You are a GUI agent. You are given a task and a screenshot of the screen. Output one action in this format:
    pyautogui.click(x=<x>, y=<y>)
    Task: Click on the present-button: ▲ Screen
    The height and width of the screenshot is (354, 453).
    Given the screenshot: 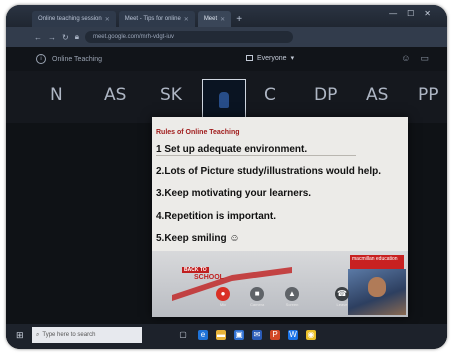 What is the action you would take?
    pyautogui.click(x=292, y=297)
    